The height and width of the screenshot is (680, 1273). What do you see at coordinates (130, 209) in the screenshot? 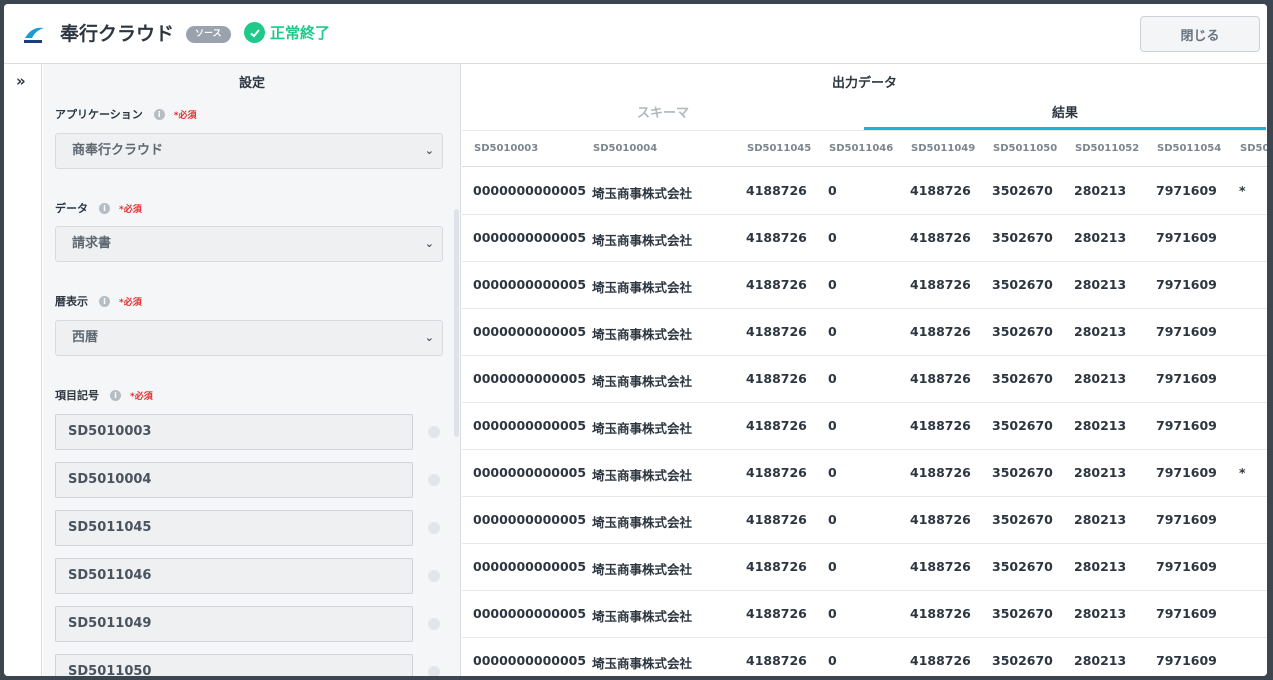
I see `required-mark: *必須` at bounding box center [130, 209].